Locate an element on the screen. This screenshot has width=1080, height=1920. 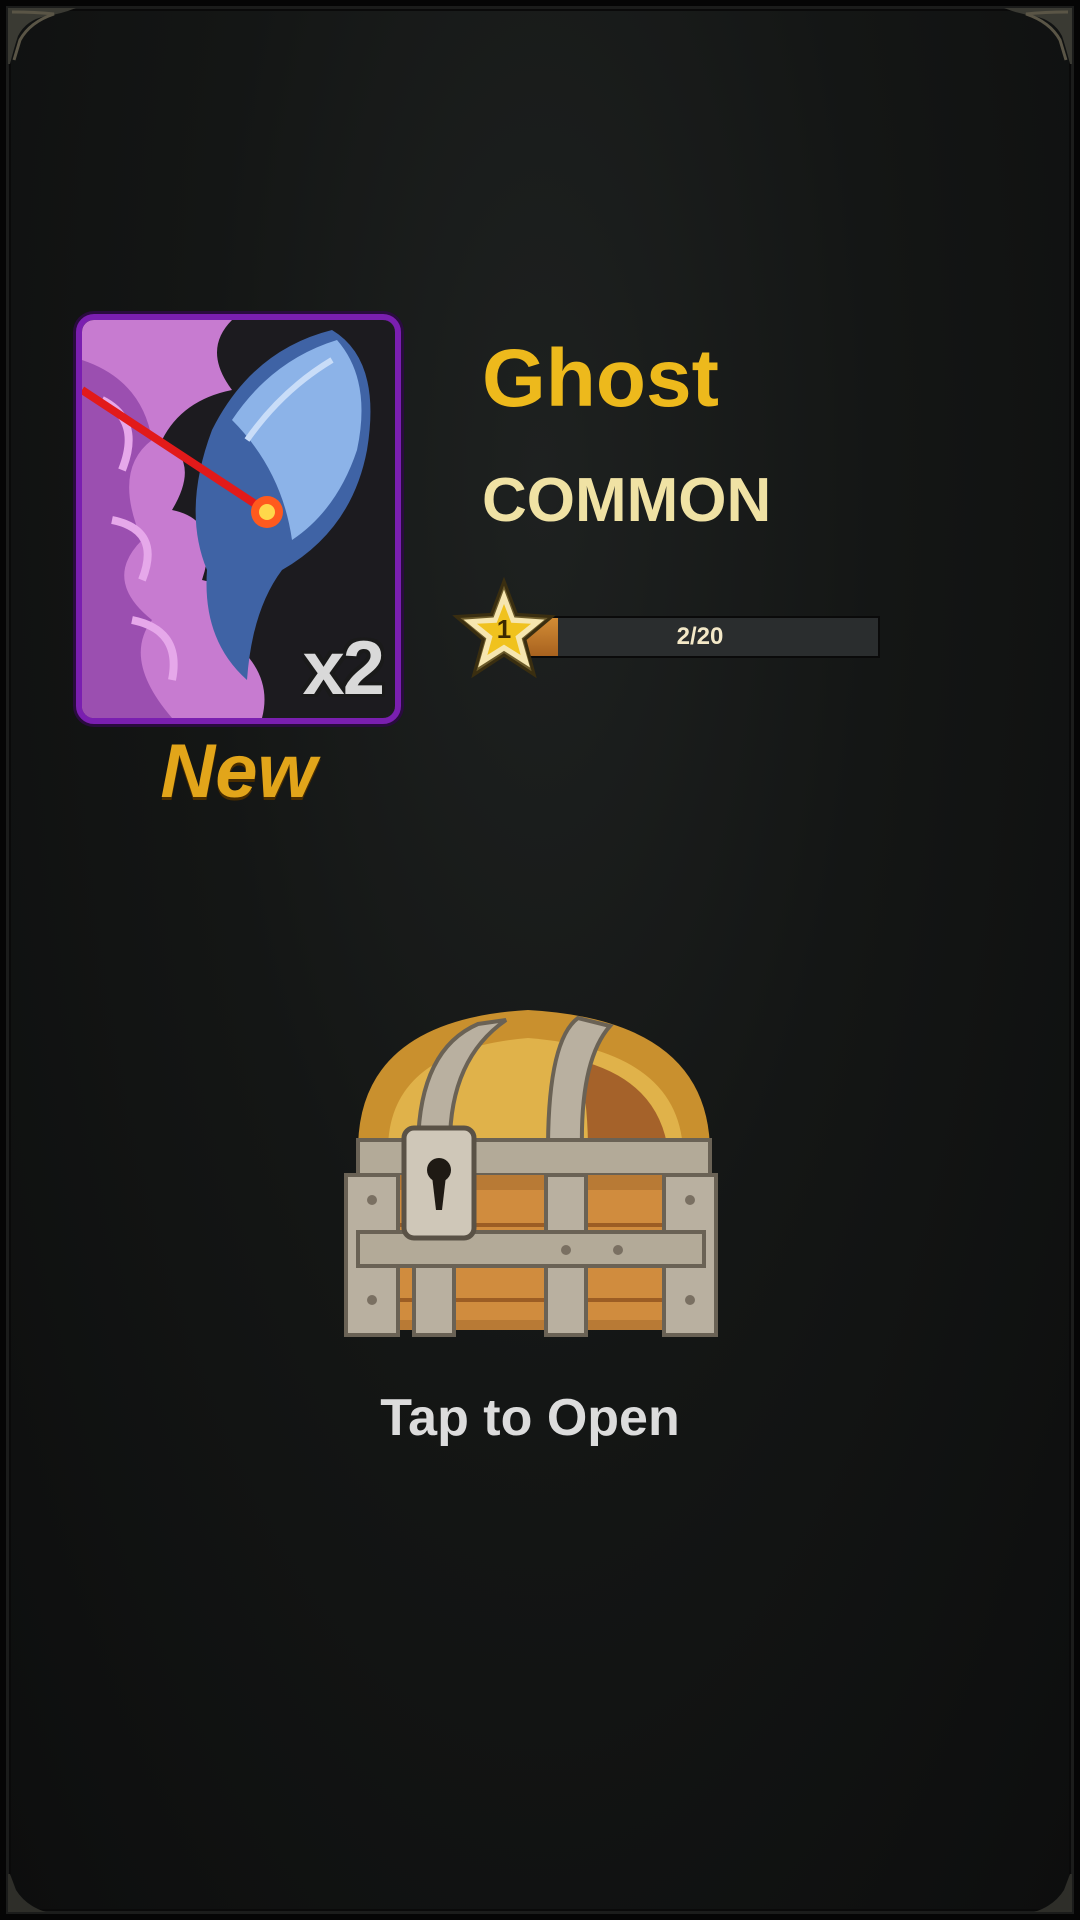
shard-progress-bar: 2/20 is located at coordinates (700, 637).